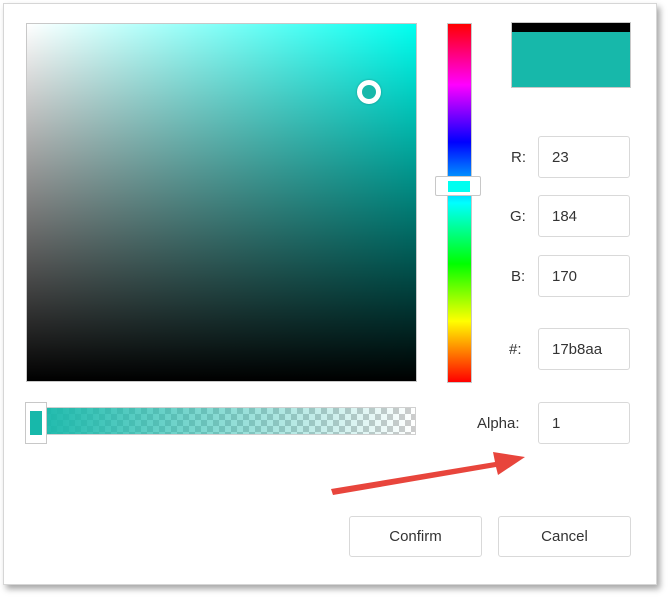  Describe the element at coordinates (584, 157) in the screenshot. I see `red-input` at that location.